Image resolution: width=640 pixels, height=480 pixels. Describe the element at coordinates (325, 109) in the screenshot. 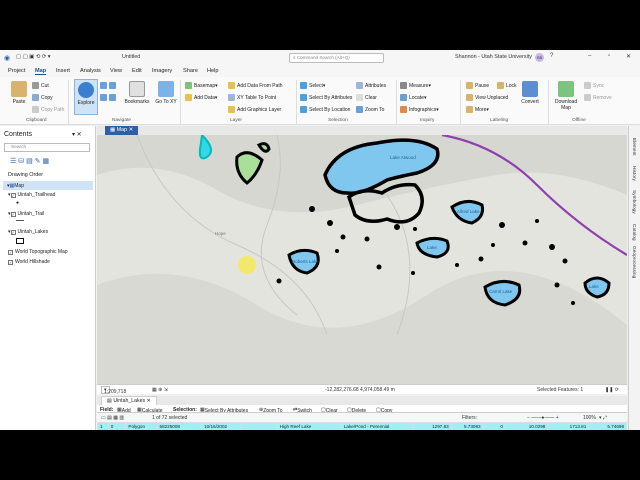

I see `select-by-location-button: Select By Location` at that location.